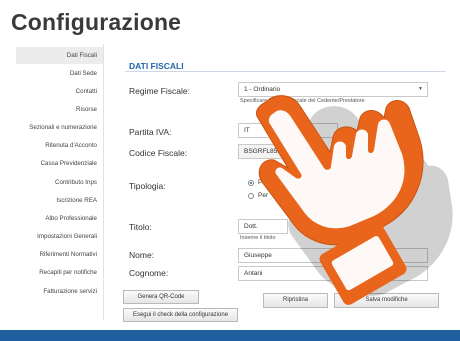 This screenshot has width=460, height=341. What do you see at coordinates (333, 89) in the screenshot?
I see `regime-fiscale-select: 1 - Ordinario ▼` at bounding box center [333, 89].